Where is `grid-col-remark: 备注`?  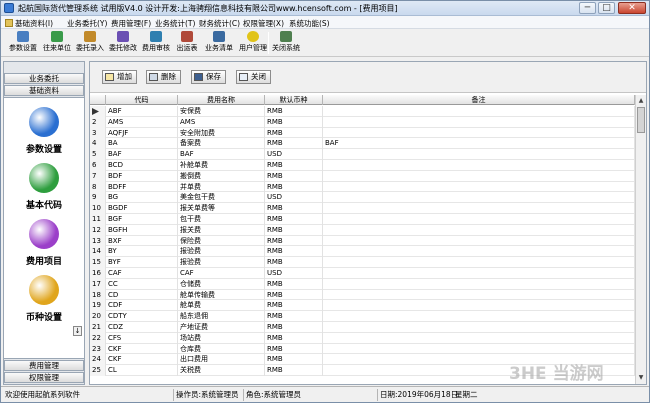 grid-col-remark: 备注 is located at coordinates (479, 100).